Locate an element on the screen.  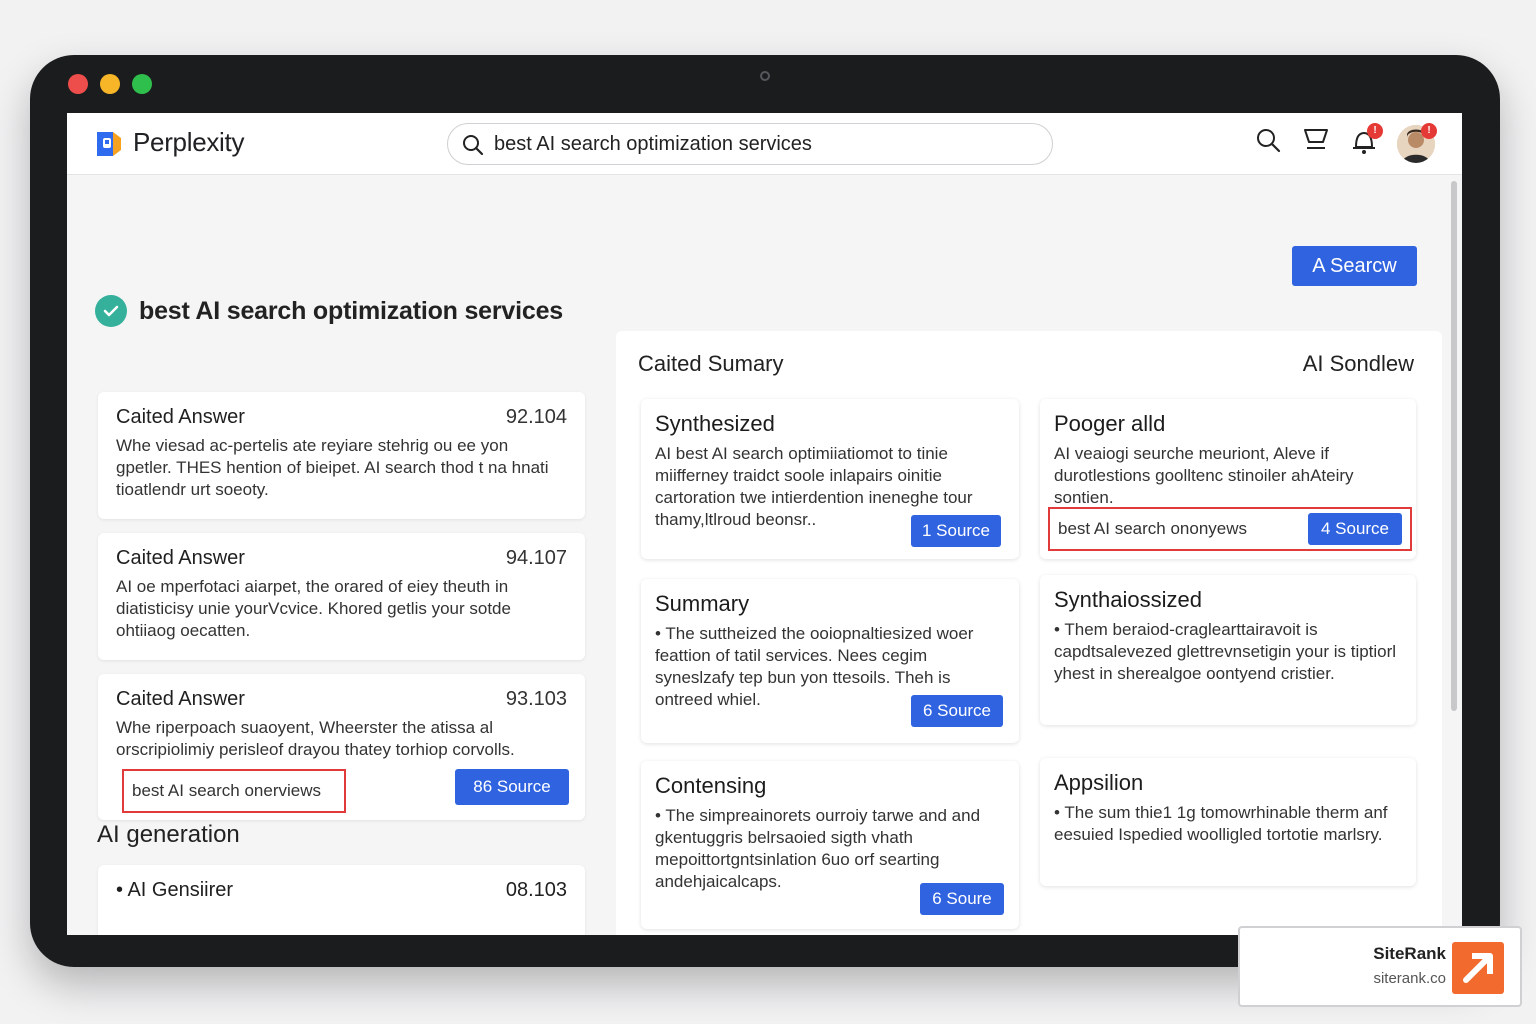
siterank-url: siterank.co is located at coordinates (1409, 978).